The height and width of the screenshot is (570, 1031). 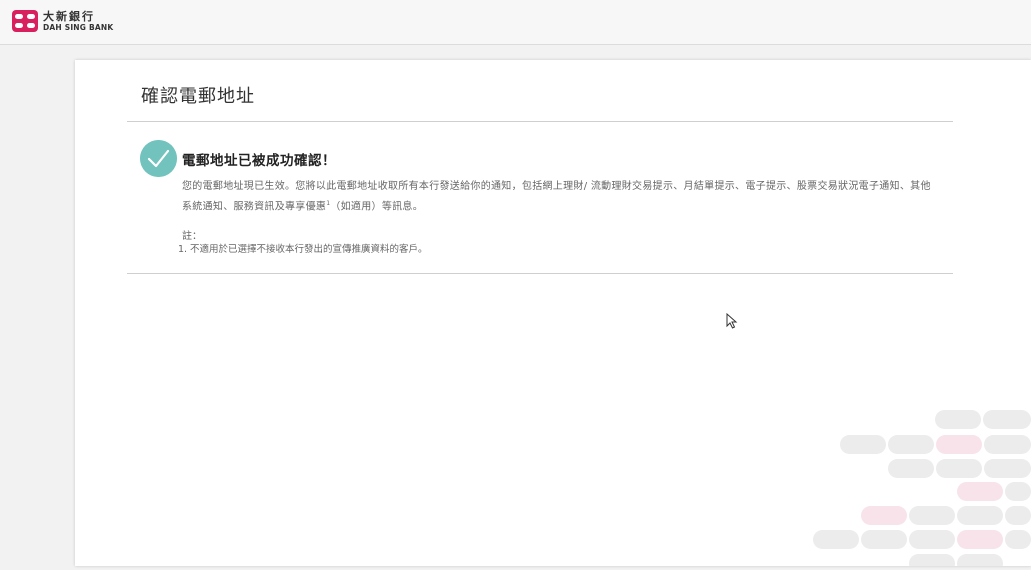 What do you see at coordinates (158, 158) in the screenshot?
I see `check-circle-icon` at bounding box center [158, 158].